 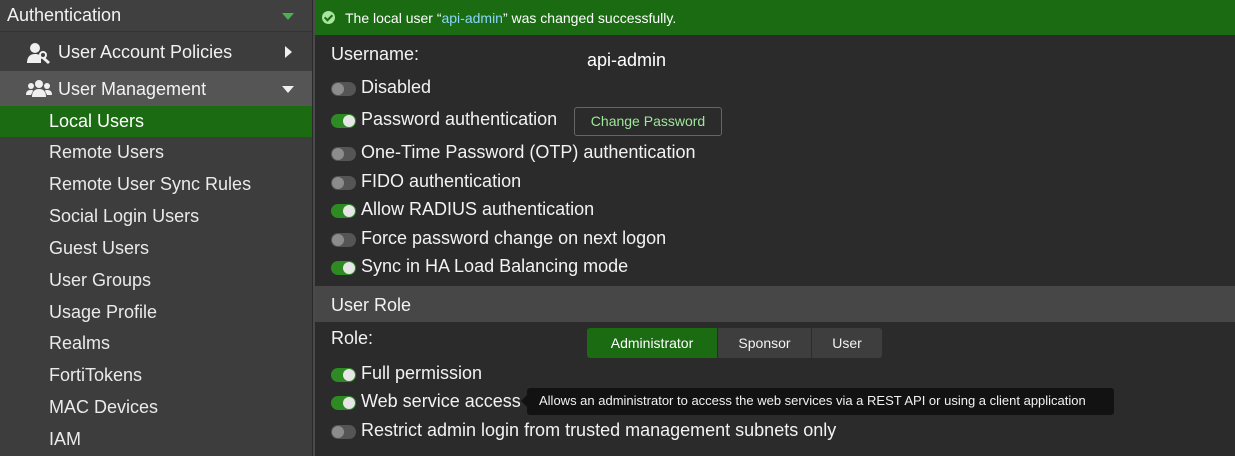 I want to click on sidebar-section-user-management: User Management, so click(x=156, y=89).